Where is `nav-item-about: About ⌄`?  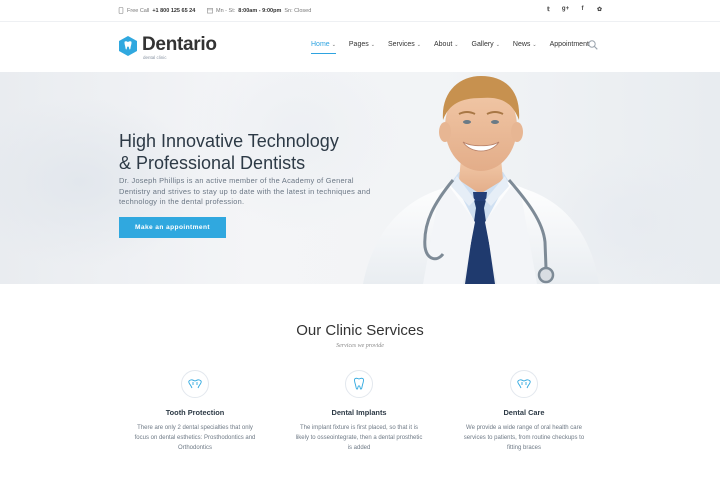 nav-item-about: About ⌄ is located at coordinates (446, 44).